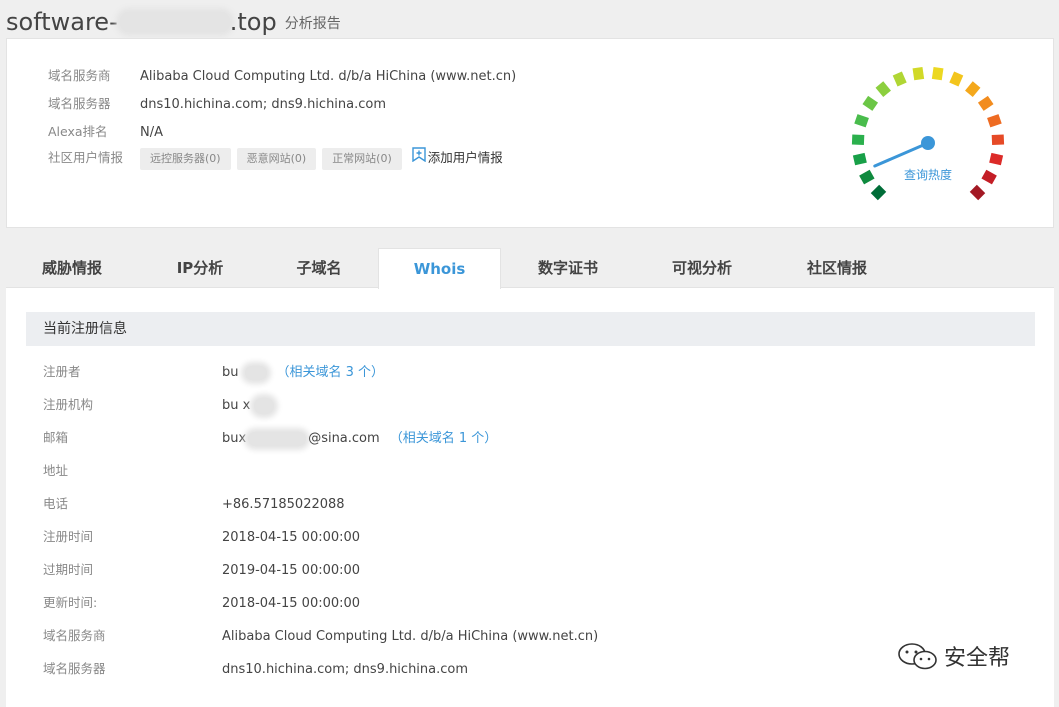 The width and height of the screenshot is (1059, 707). I want to click on tab-community-intel: 社区情报, so click(837, 268).